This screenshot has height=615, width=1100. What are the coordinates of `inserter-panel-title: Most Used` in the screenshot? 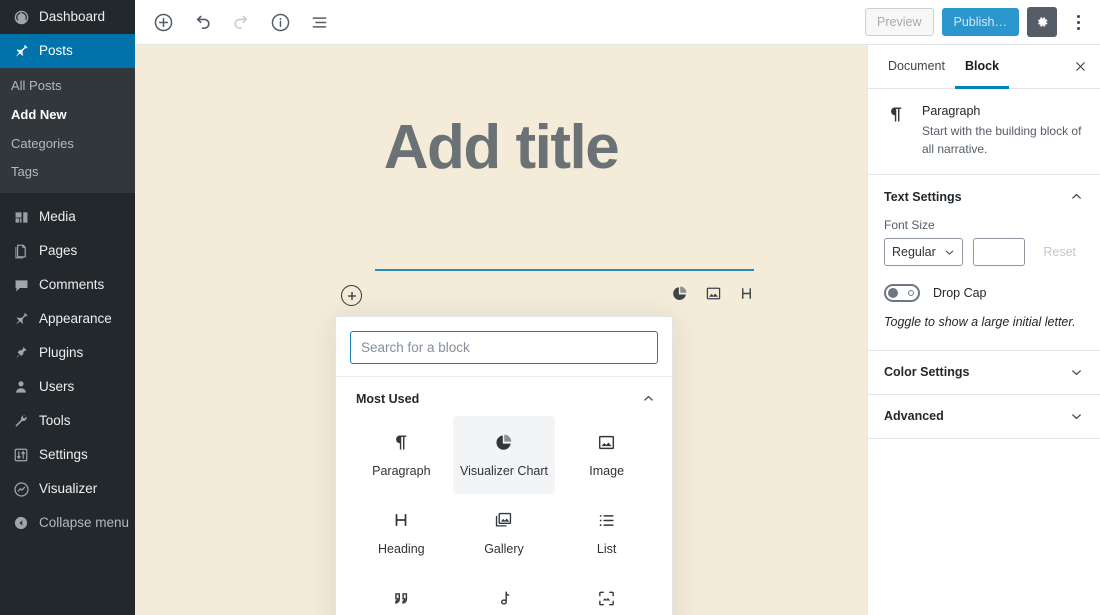 It's located at (388, 398).